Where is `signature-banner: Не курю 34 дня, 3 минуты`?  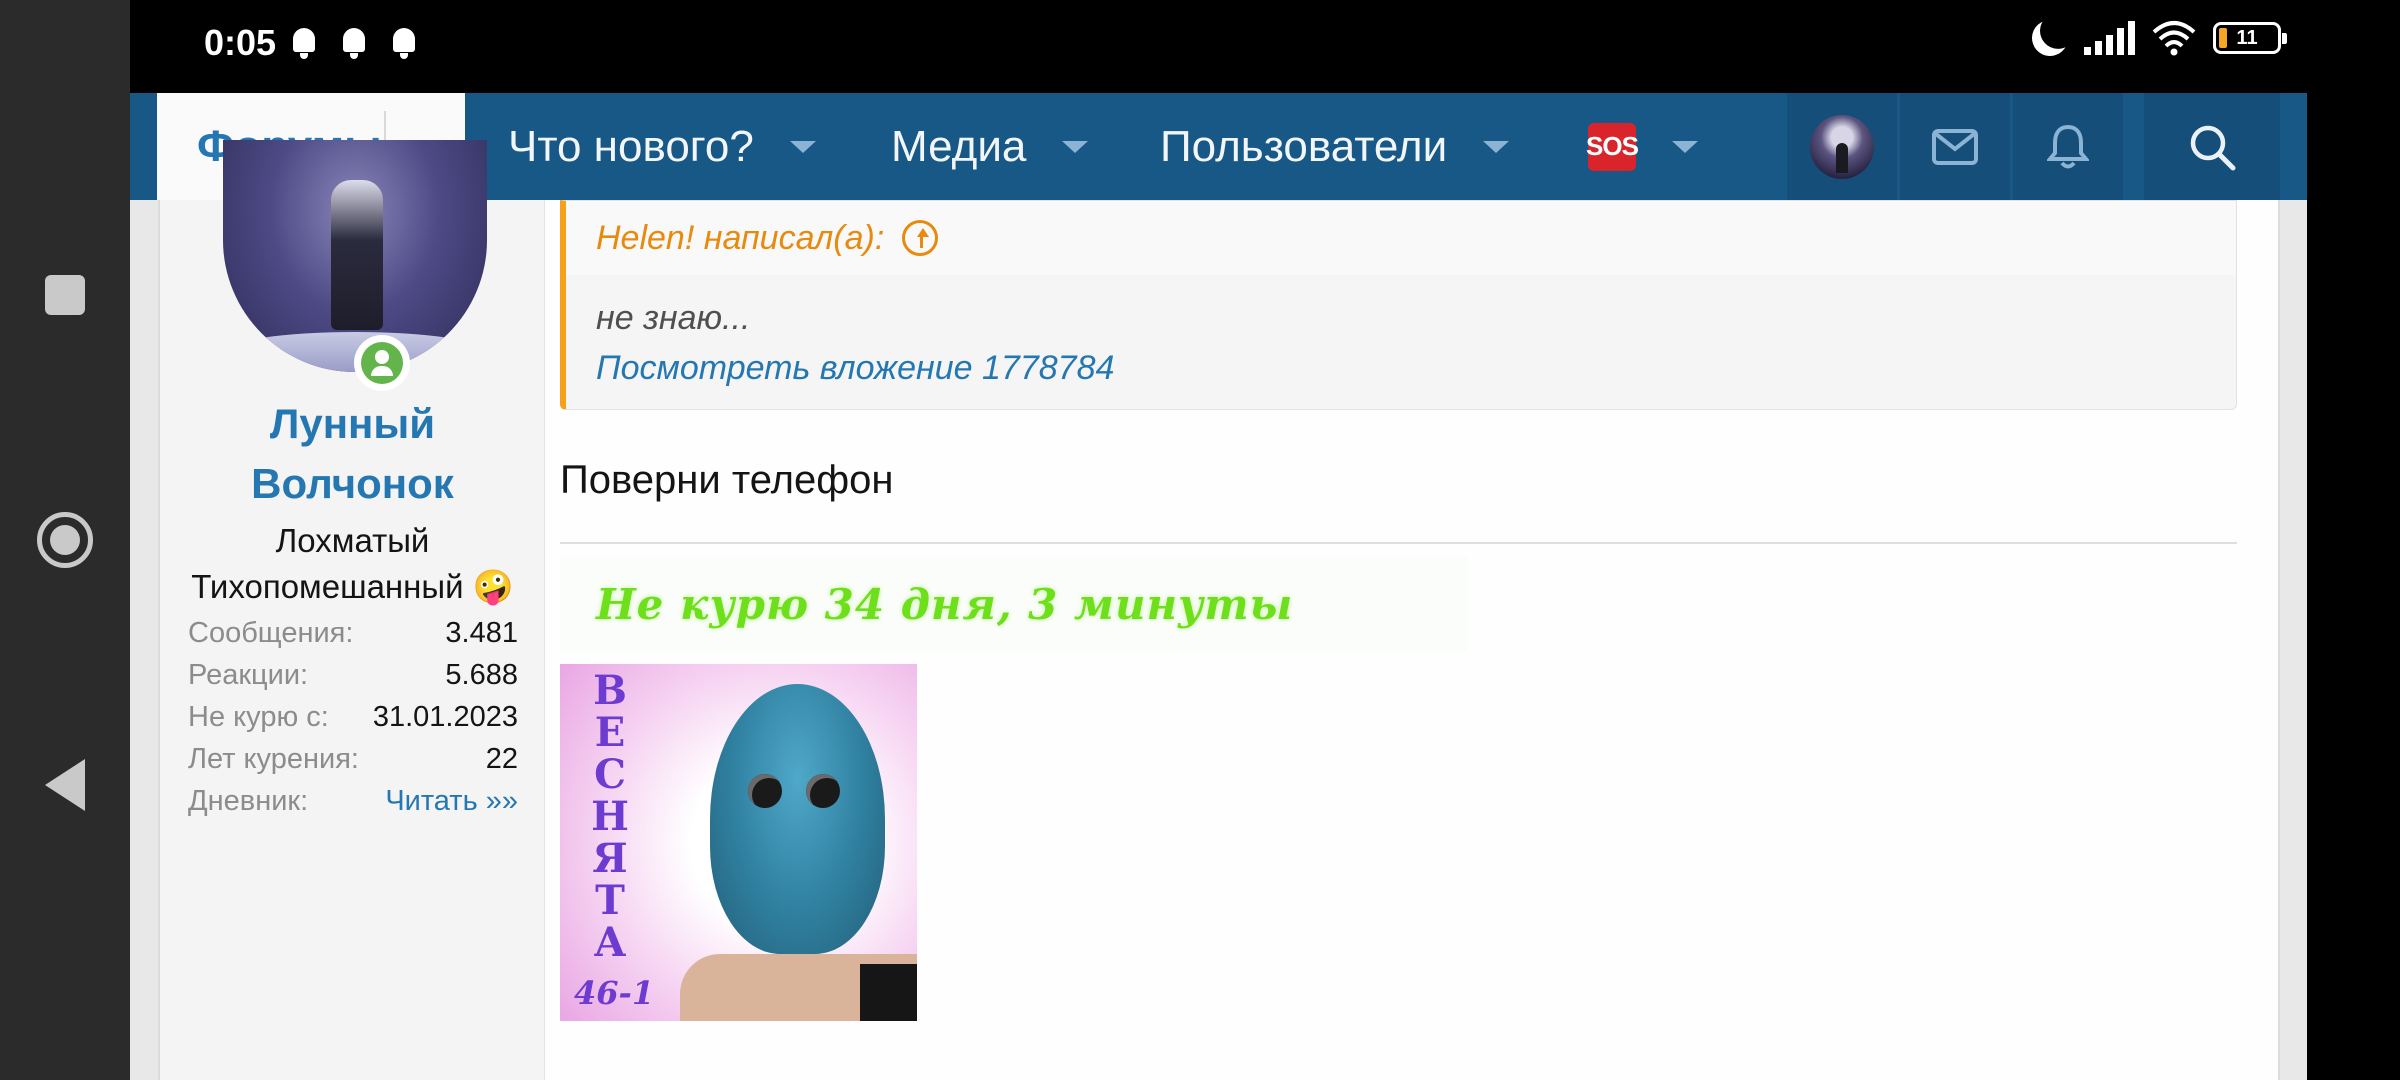 signature-banner: Не курю 34 дня, 3 минуты is located at coordinates (1014, 604).